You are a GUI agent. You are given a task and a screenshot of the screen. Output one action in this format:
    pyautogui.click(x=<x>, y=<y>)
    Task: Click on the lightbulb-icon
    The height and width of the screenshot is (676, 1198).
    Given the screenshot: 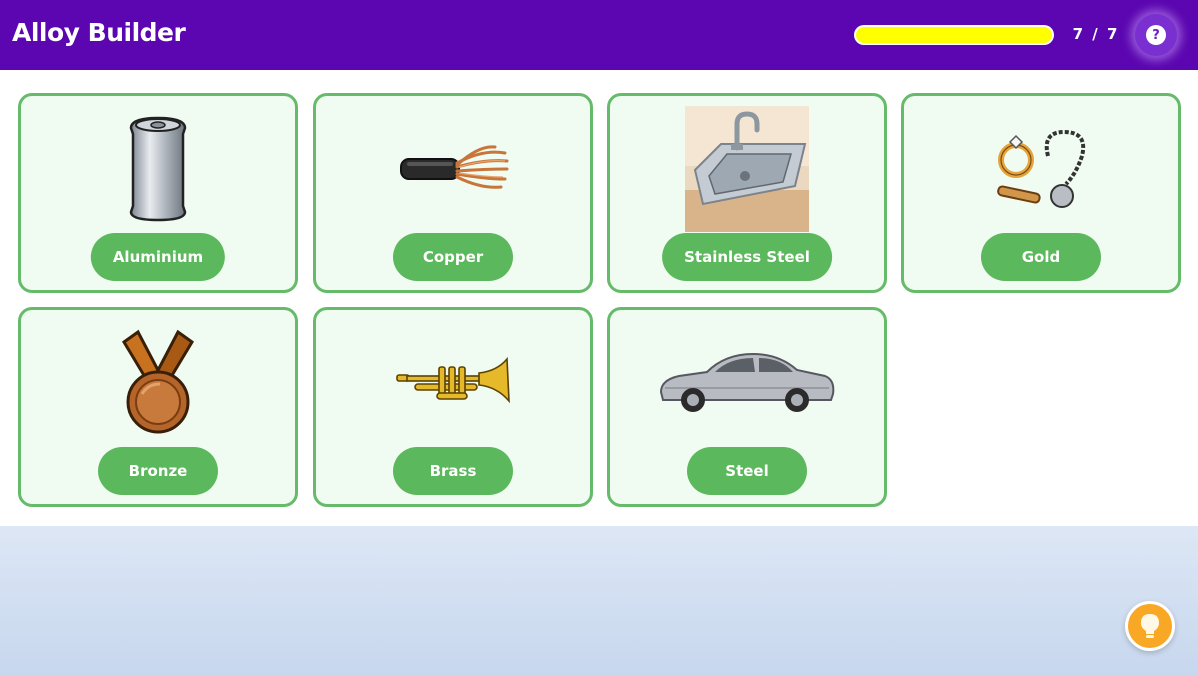 What is the action you would take?
    pyautogui.click(x=1150, y=626)
    